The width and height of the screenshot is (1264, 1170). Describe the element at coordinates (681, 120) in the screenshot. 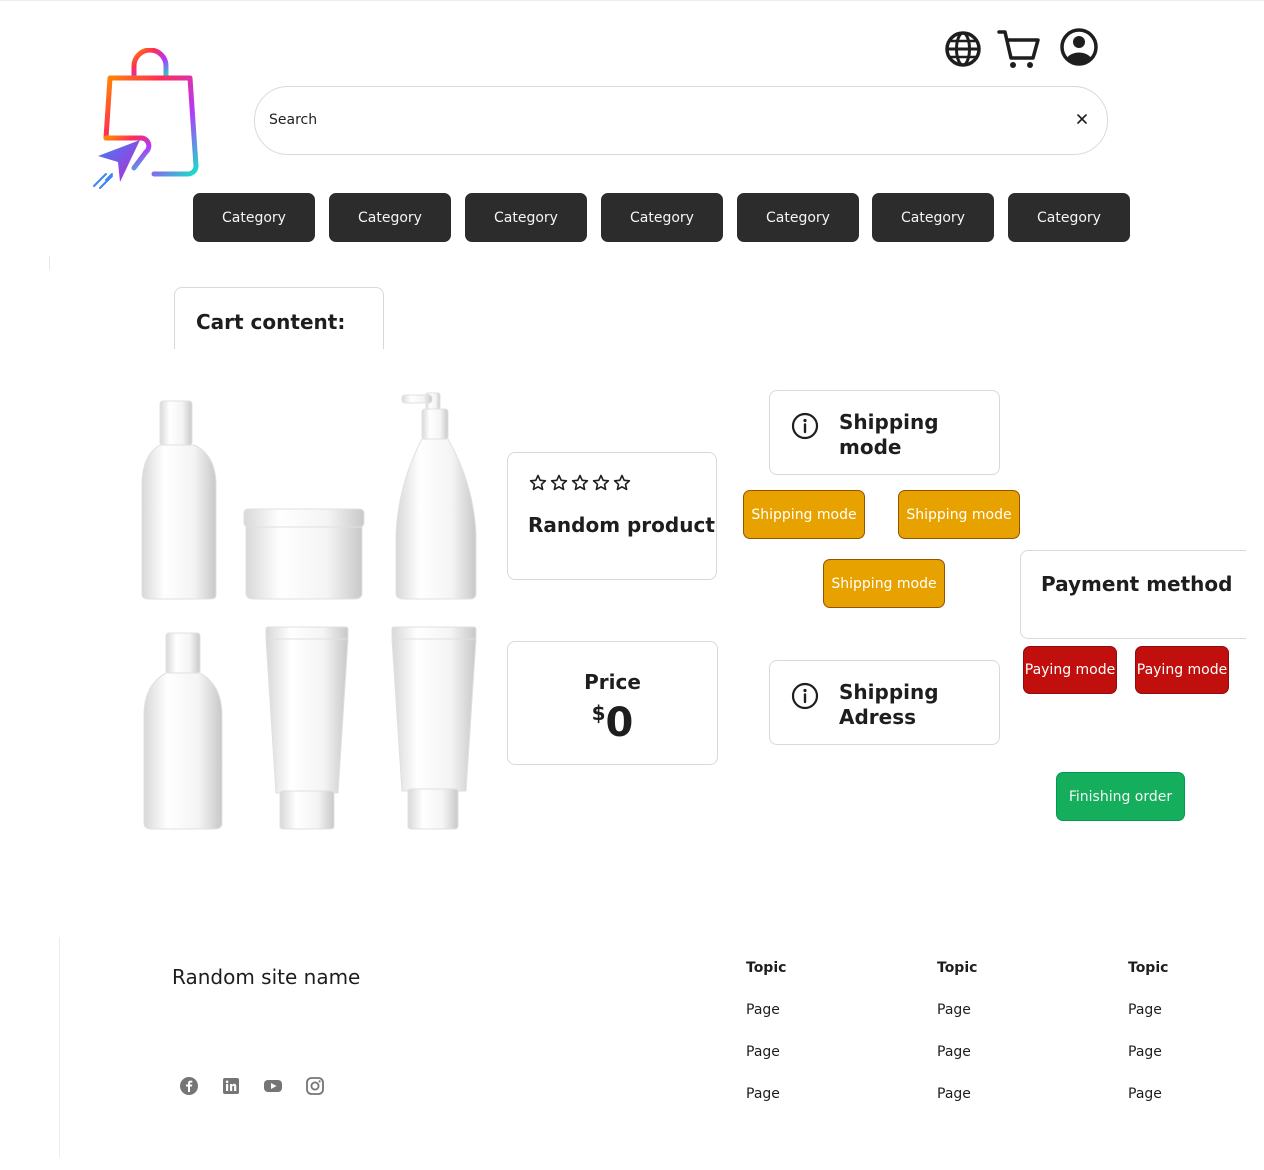

I see `search-input: Search` at that location.